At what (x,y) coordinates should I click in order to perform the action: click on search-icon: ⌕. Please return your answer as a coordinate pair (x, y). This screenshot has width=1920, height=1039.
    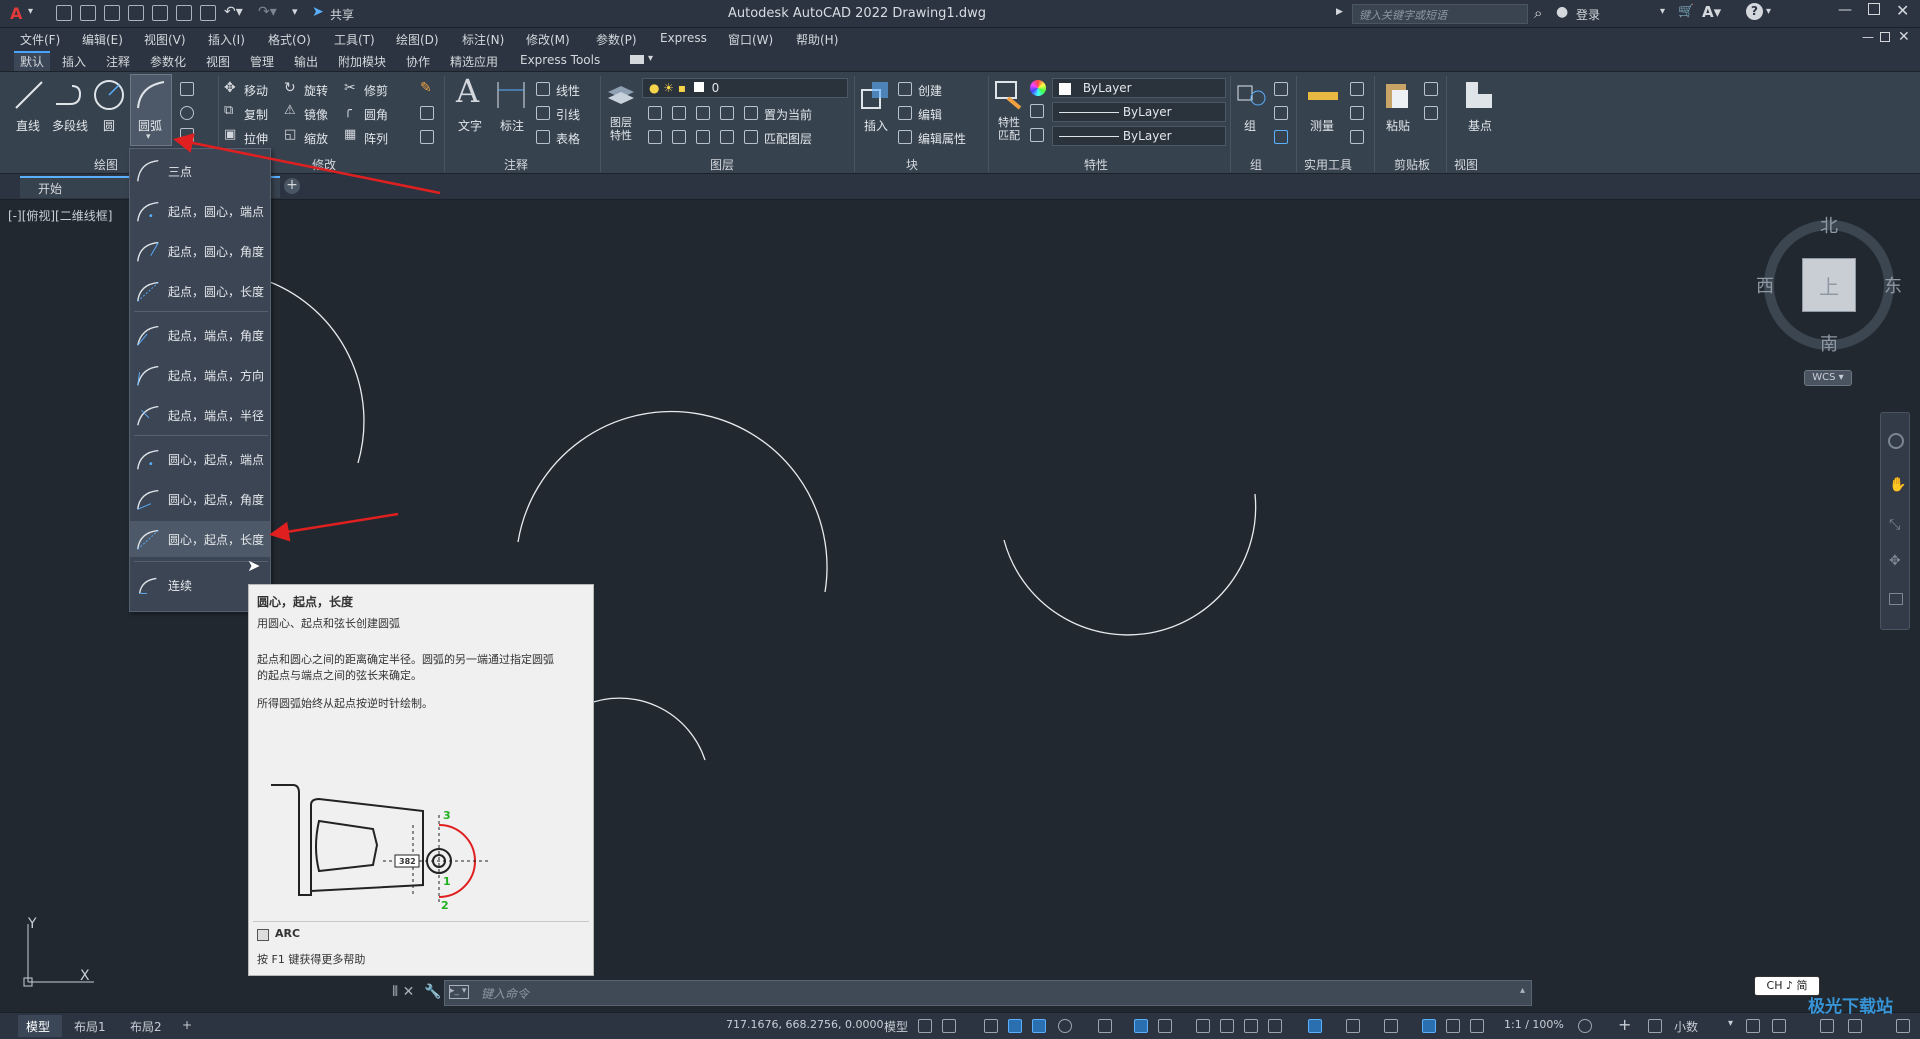
    Looking at the image, I should click on (1538, 13).